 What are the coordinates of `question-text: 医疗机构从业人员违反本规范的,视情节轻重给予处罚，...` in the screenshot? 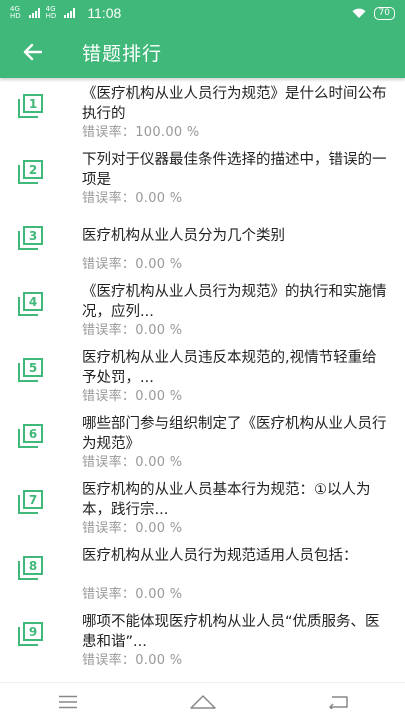 It's located at (229, 368).